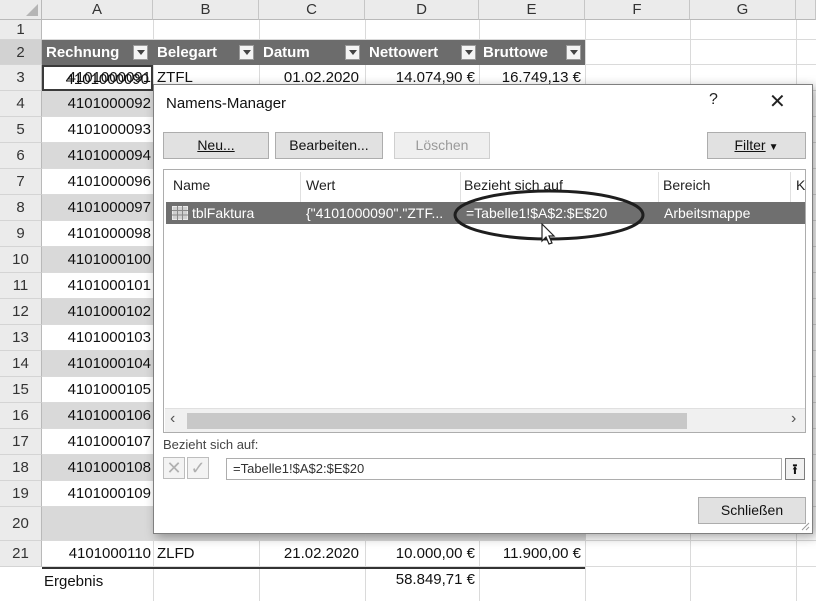  I want to click on collapse-dialog-icon: ⭱, so click(795, 469).